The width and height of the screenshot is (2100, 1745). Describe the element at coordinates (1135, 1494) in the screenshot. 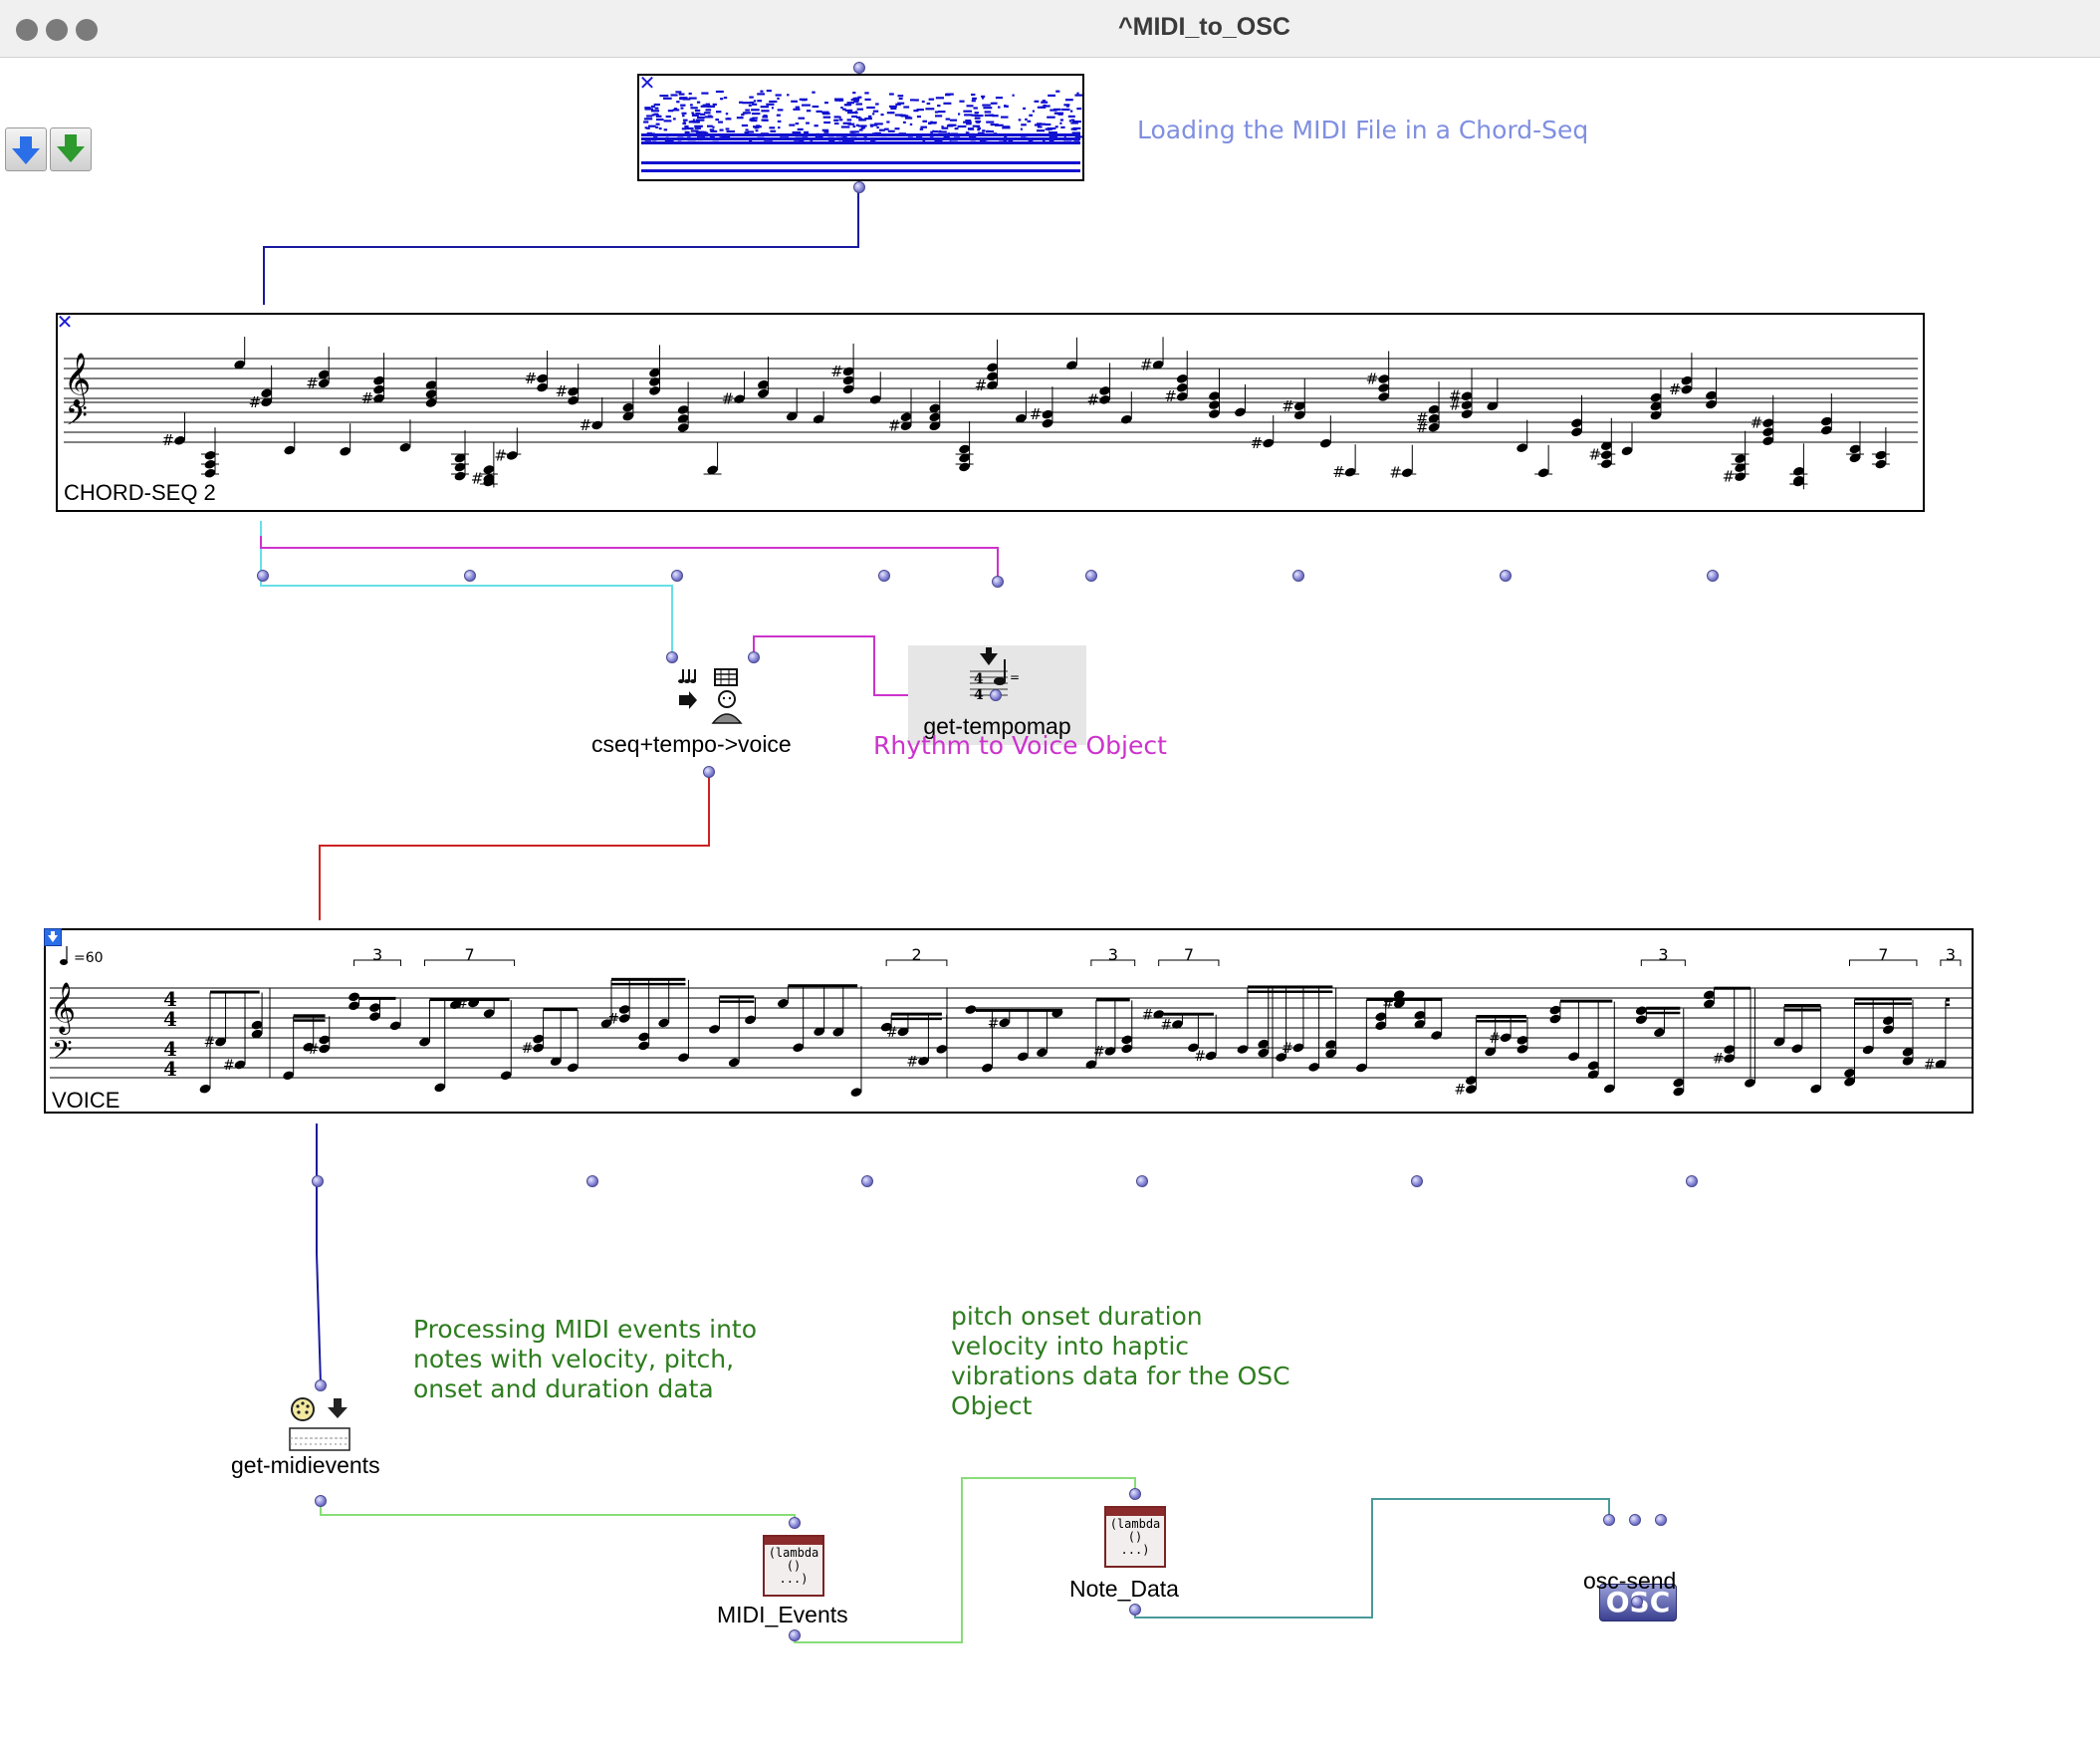

I see `note-data-input-port` at that location.